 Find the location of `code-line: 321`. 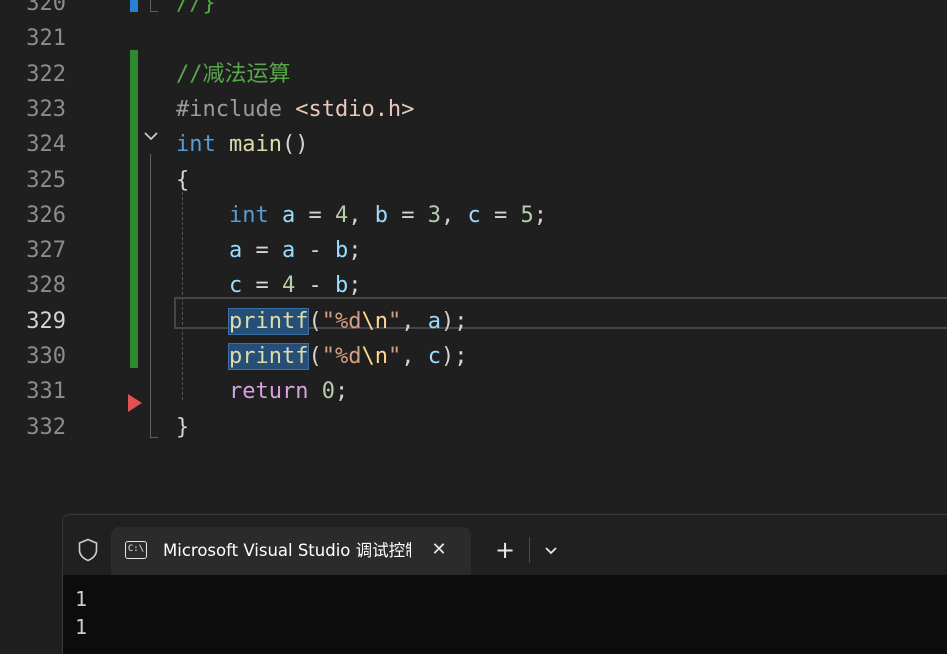

code-line: 321 is located at coordinates (473, 38).